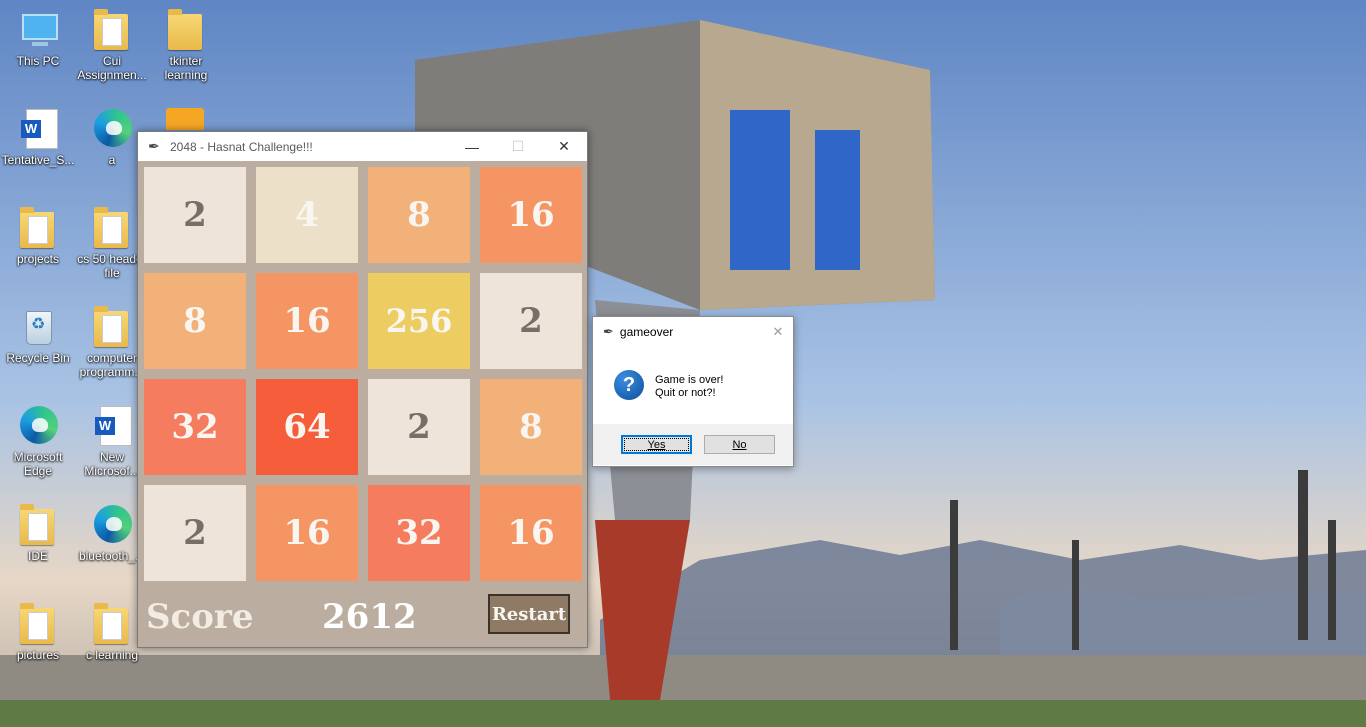 Image resolution: width=1366 pixels, height=727 pixels. I want to click on yes-button: Yes, so click(656, 444).